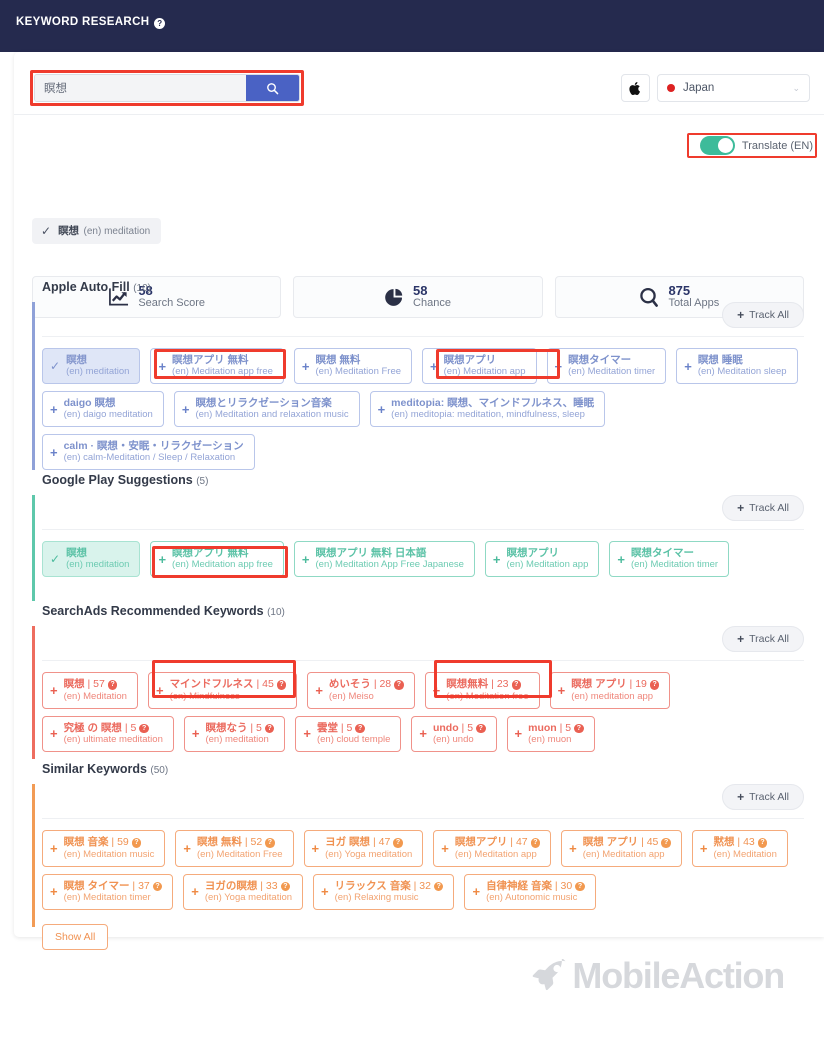 Image resolution: width=824 pixels, height=1052 pixels. What do you see at coordinates (492, 848) in the screenshot?
I see `keyword-chip: + 瞑想アプリ | 47? (en) Meditation app` at bounding box center [492, 848].